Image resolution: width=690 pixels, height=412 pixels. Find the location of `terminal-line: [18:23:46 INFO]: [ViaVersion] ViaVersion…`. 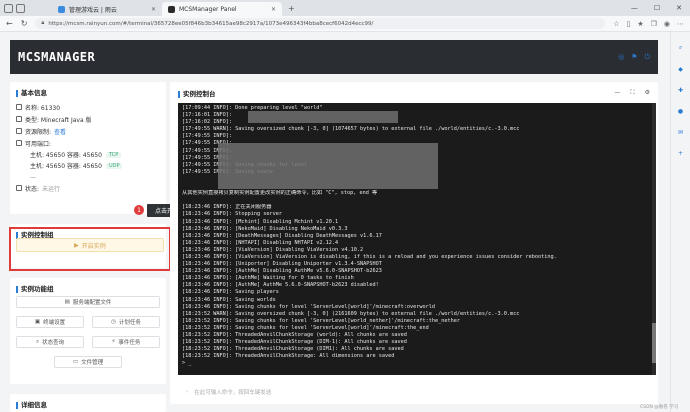

terminal-line: [18:23:46 INFO]: [ViaVersion] ViaVersion… is located at coordinates (369, 256).